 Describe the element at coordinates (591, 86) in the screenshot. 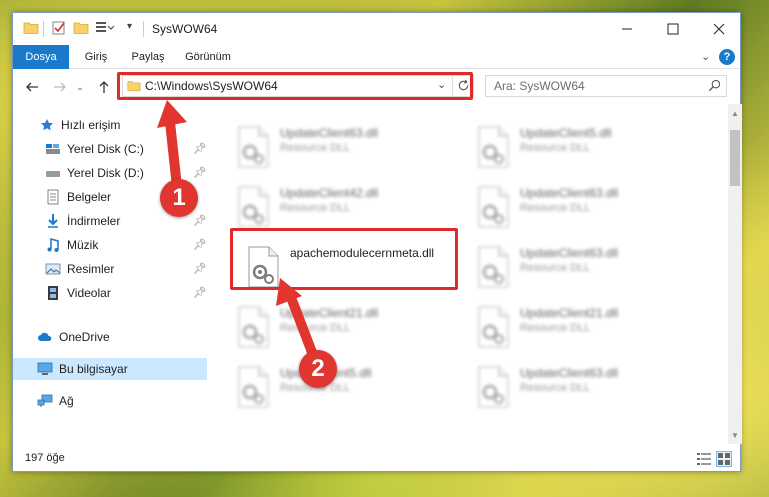

I see `search-input` at that location.